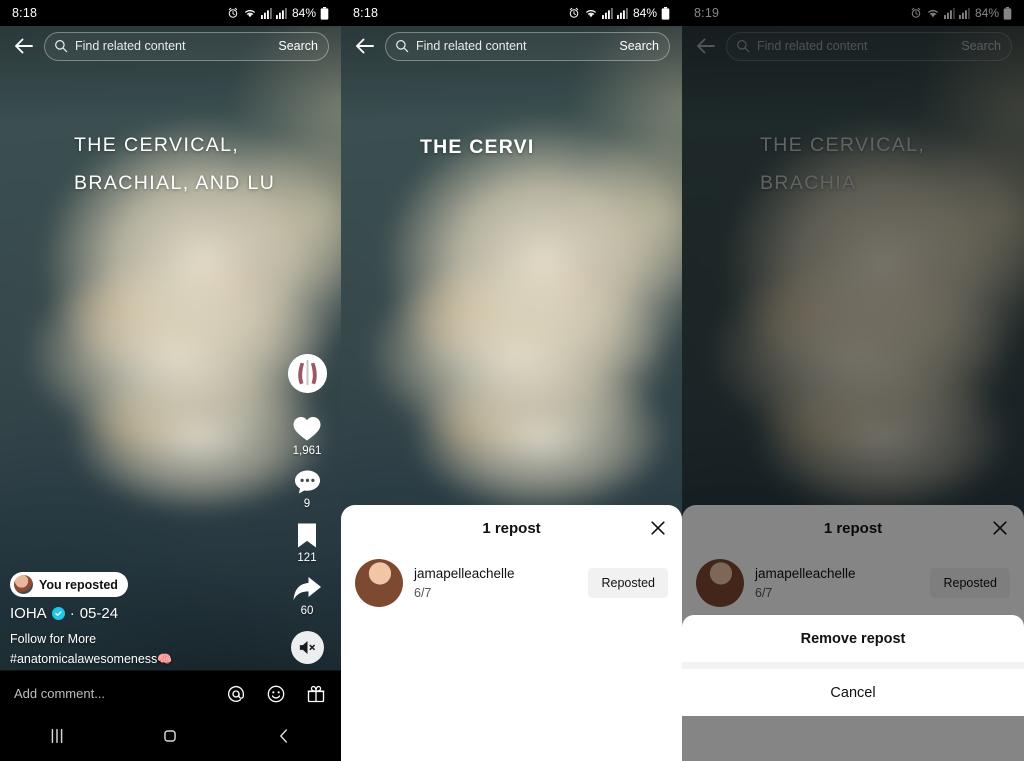 This screenshot has height=761, width=1024. What do you see at coordinates (57, 738) in the screenshot?
I see `recents-icon` at bounding box center [57, 738].